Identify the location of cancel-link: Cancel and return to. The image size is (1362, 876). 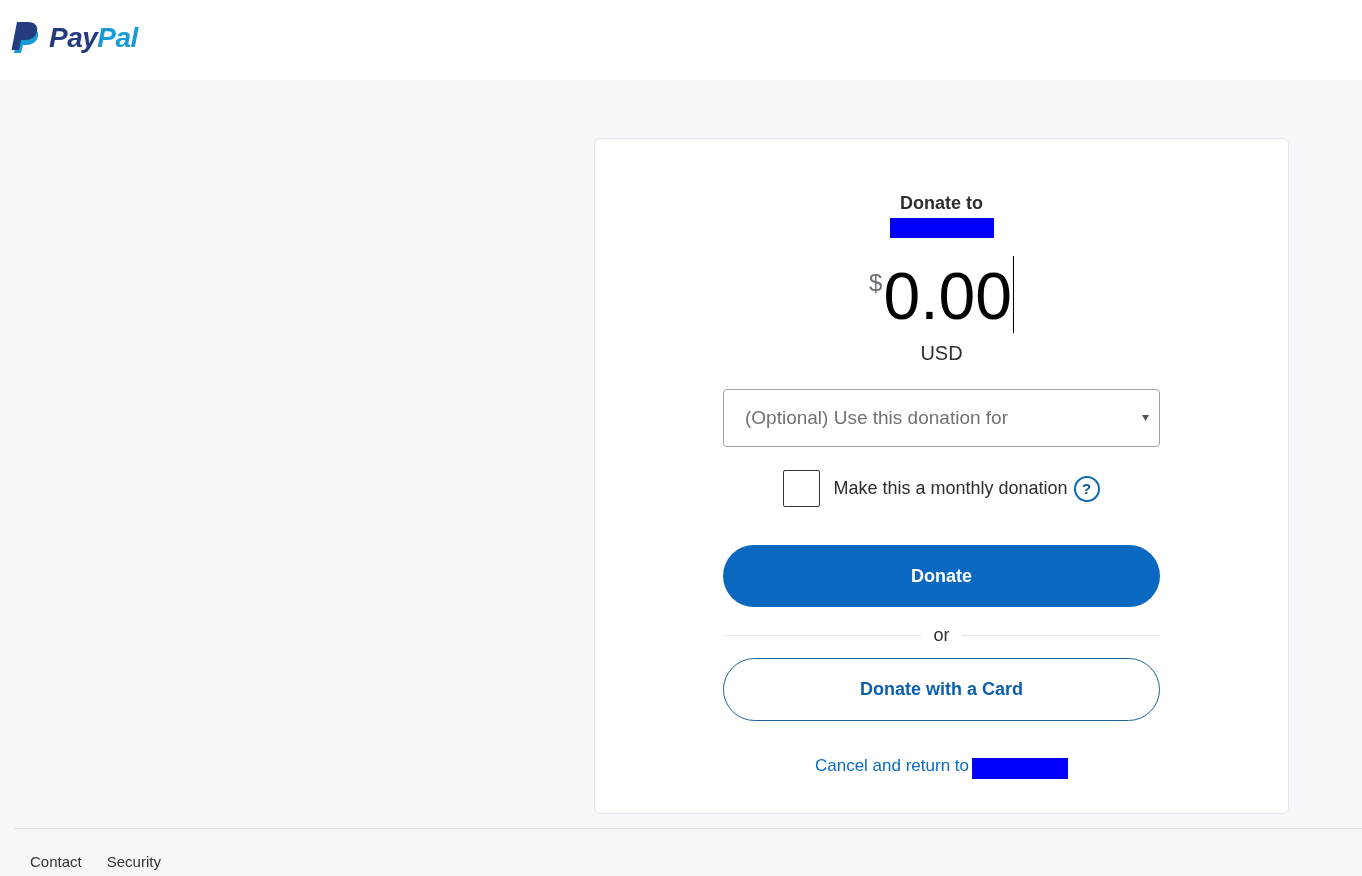
(891, 766).